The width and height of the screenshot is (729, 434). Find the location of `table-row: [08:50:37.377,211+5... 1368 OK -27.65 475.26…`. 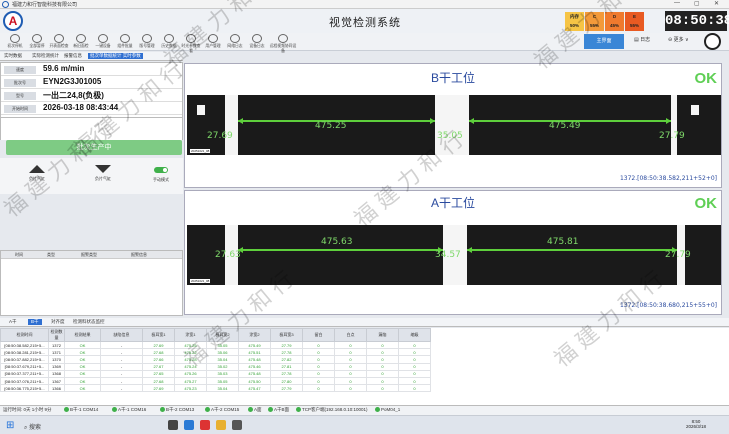

table-row: [08:50:37.377,211+5... 1368 OK -27.65 475.26… is located at coordinates (215, 373).